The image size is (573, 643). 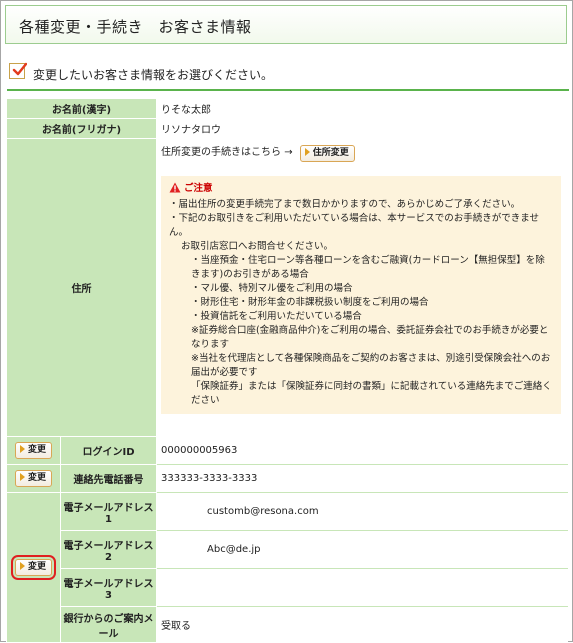 I want to click on table-row: 銀行からのご案内メール 受取る, so click(x=288, y=624).